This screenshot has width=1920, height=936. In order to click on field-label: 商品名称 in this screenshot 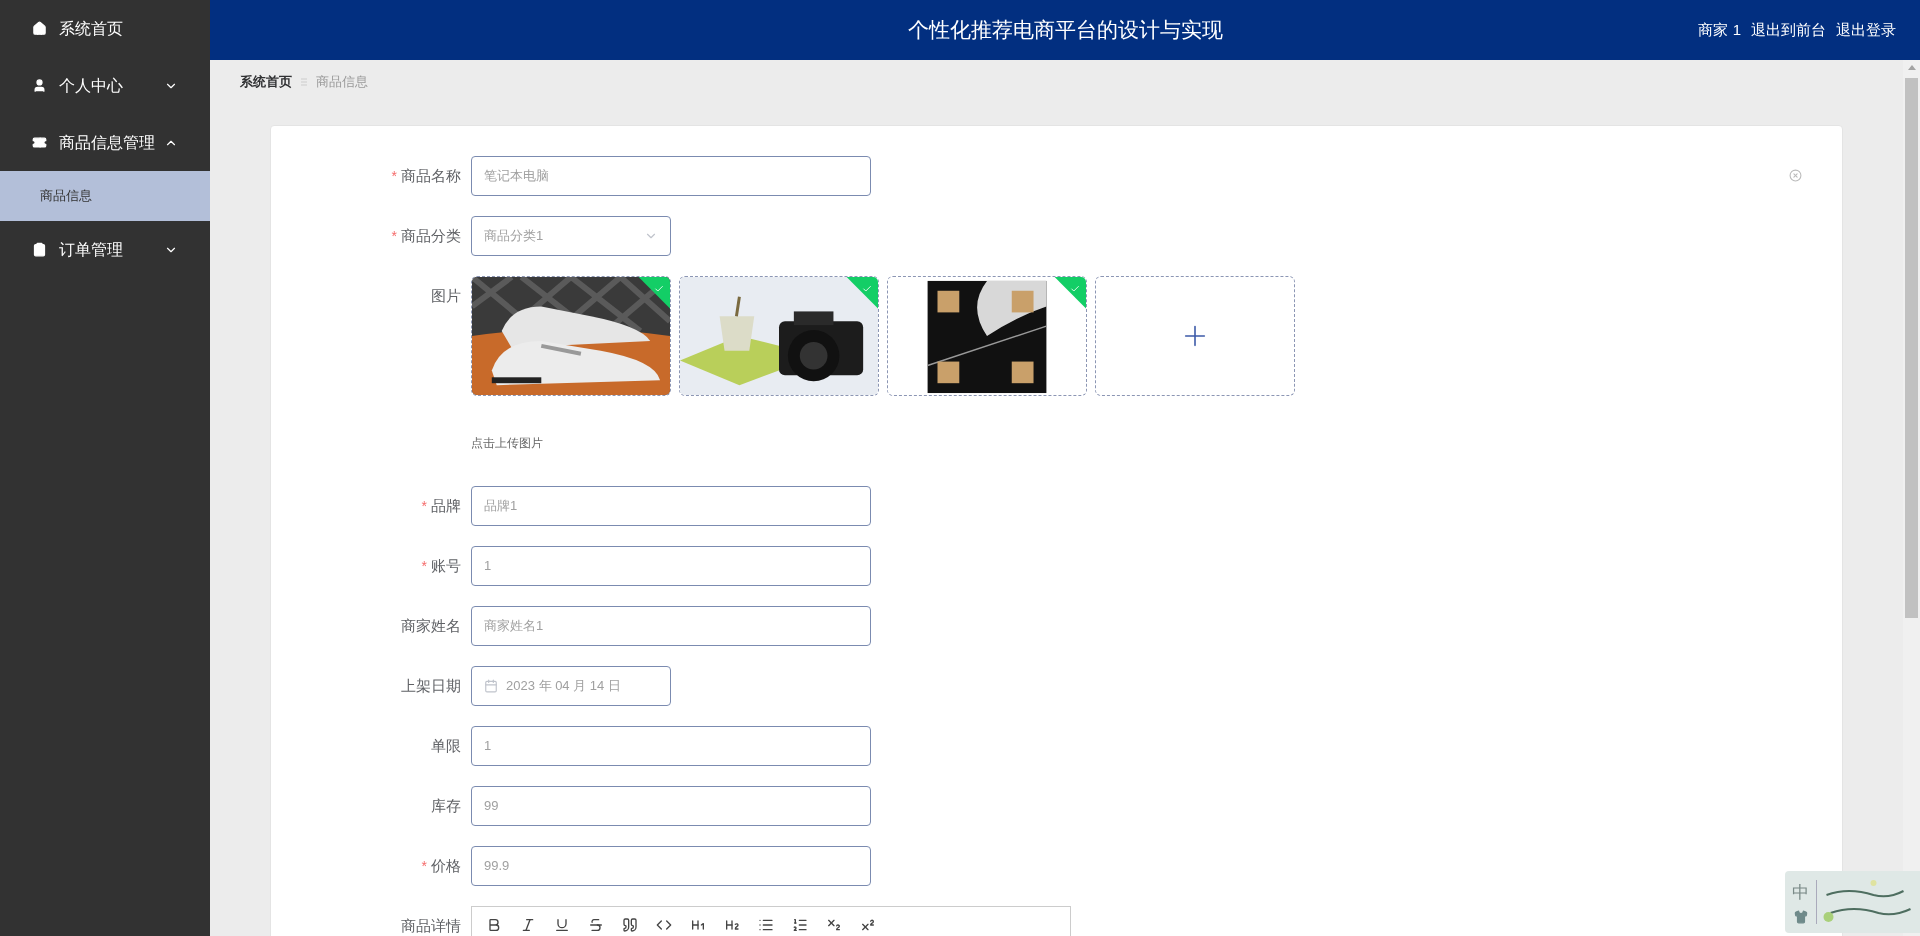, I will do `click(431, 175)`.